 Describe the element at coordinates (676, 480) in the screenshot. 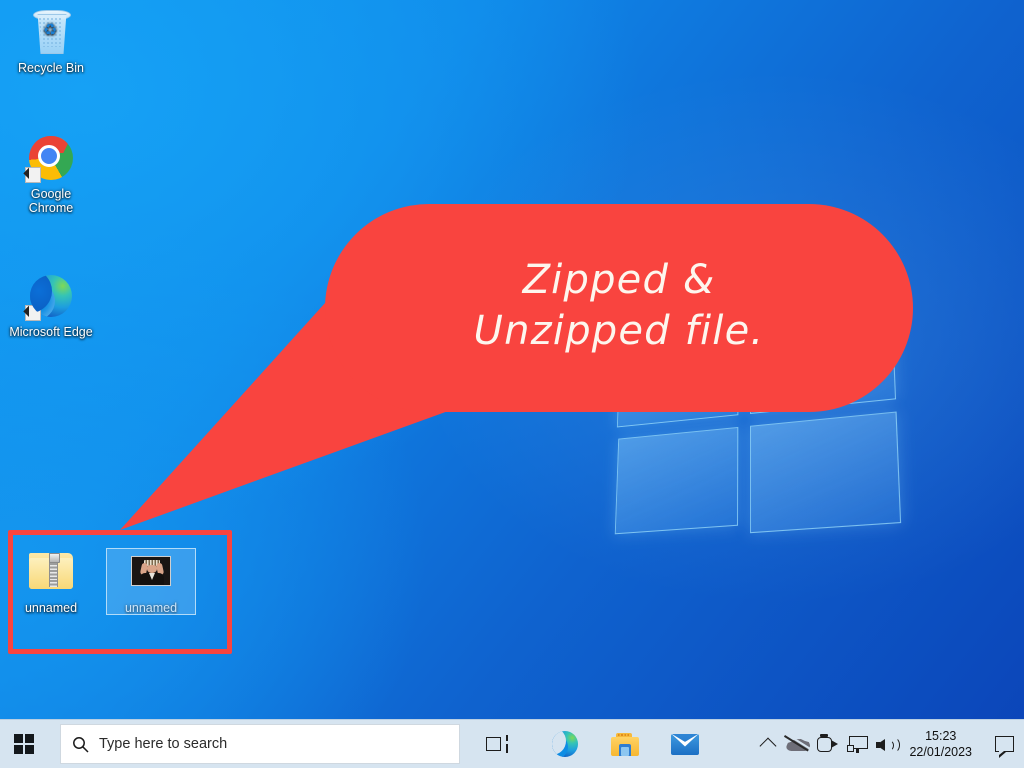

I see `hero-pane-bottom-left` at that location.